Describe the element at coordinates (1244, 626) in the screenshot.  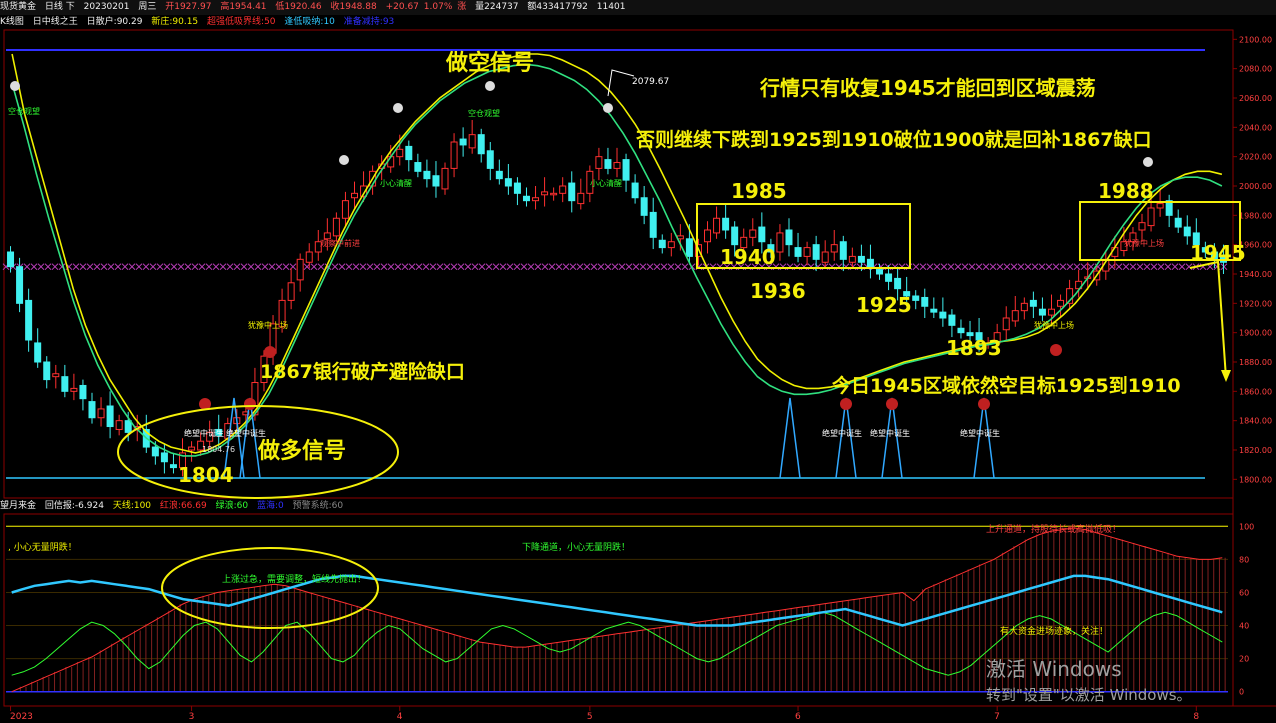
I see `sub-tick-label: 40` at that location.